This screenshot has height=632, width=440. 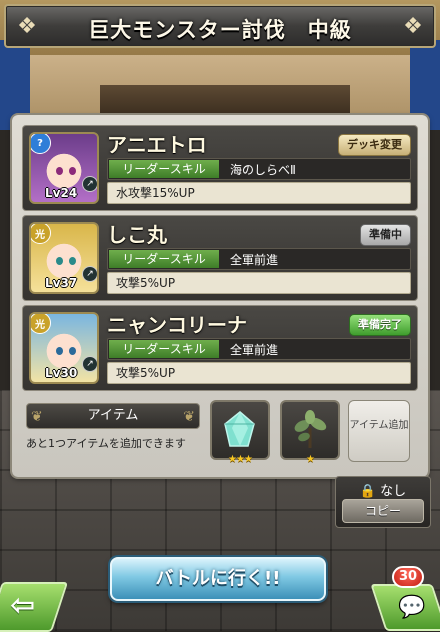 What do you see at coordinates (61, 193) in the screenshot?
I see `unit-level: Lv24` at bounding box center [61, 193].